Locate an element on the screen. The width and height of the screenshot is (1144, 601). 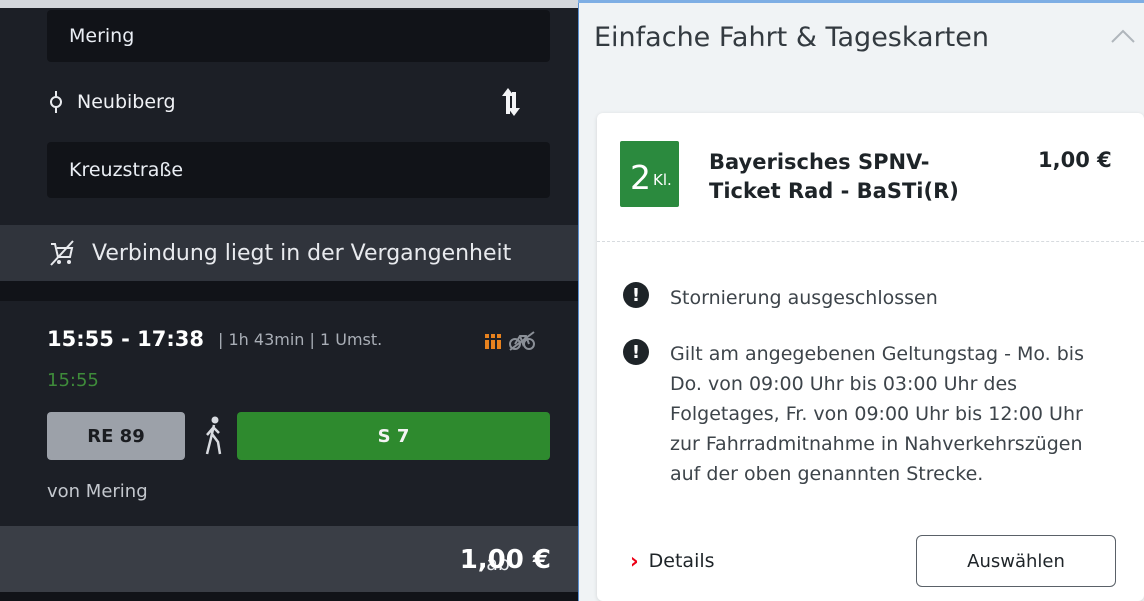
walk-icon is located at coordinates (213, 435).